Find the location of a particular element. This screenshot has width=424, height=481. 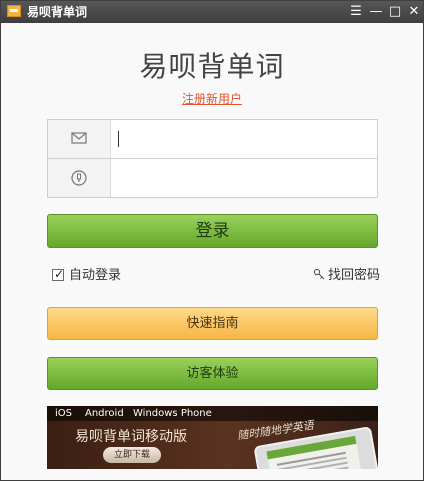

credentials-box is located at coordinates (212, 158).